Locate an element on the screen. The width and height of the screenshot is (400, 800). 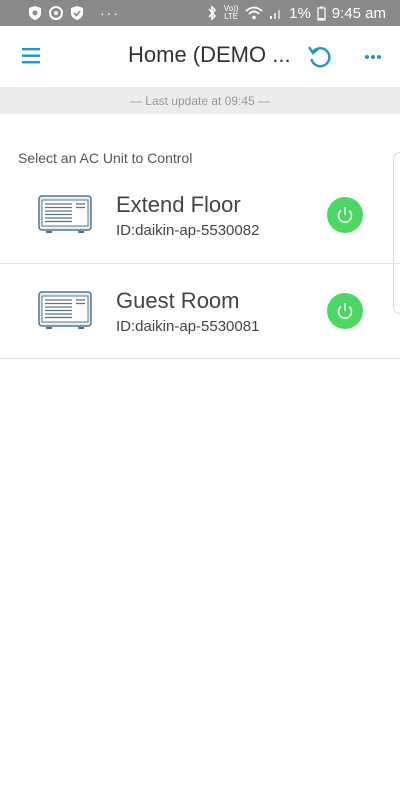
menu-icon is located at coordinates (31, 56).